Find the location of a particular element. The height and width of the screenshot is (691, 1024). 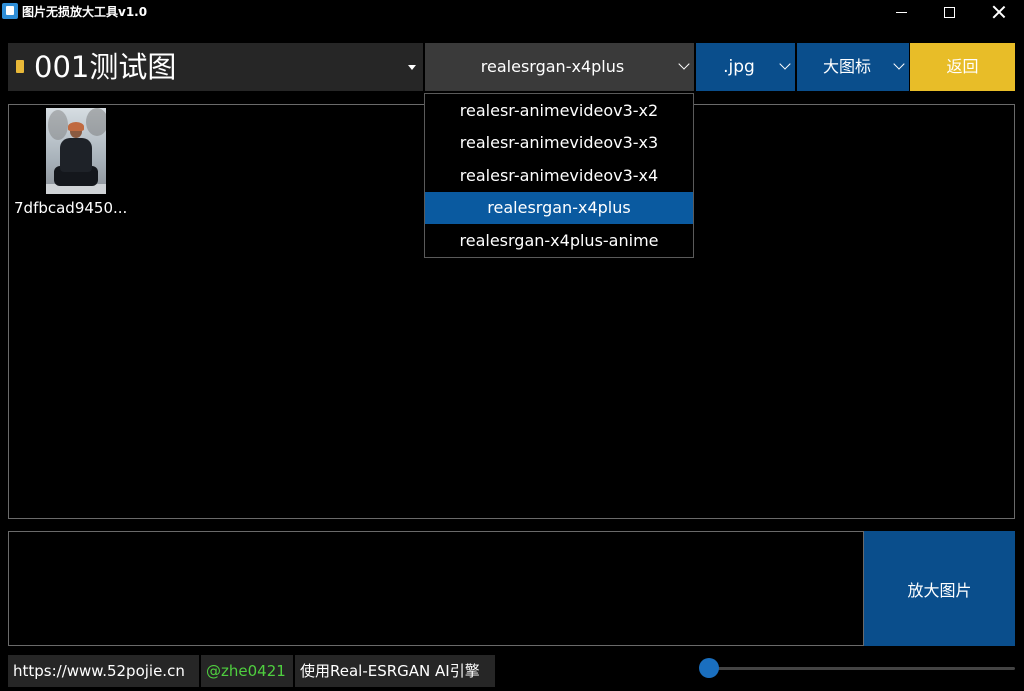

model-option: realesr-animevideov3-x4 is located at coordinates (559, 176).